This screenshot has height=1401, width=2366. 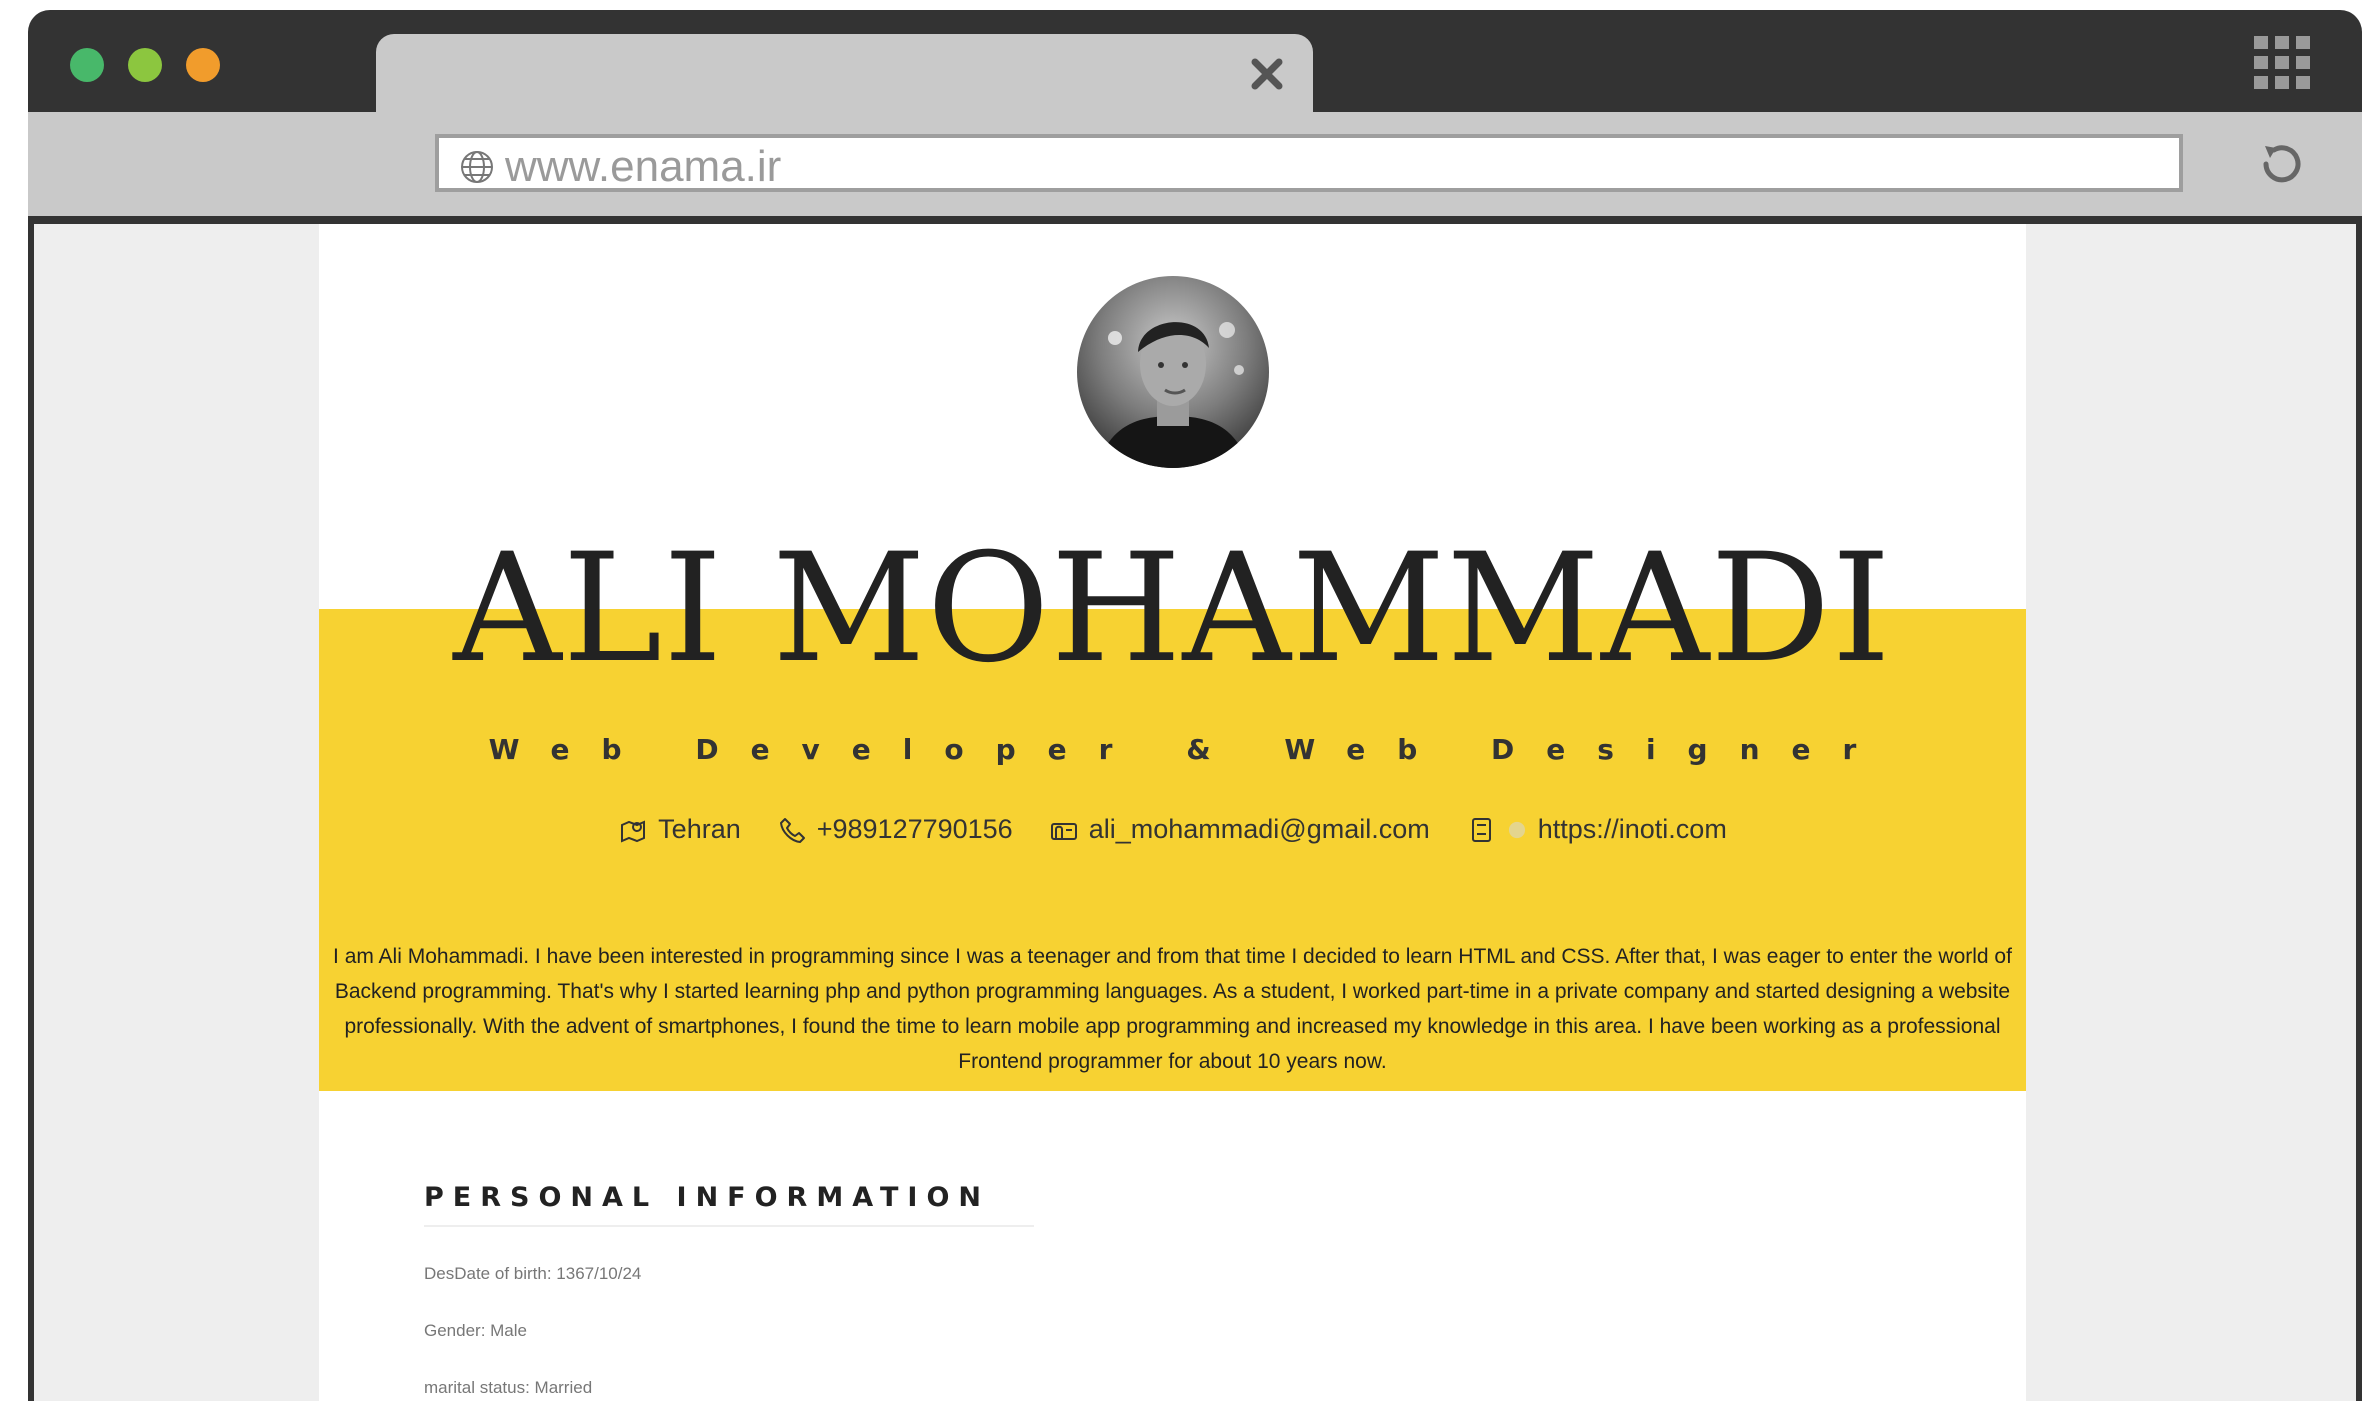 I want to click on birth-date-info: DesDate of birth: 1367/10/24, so click(x=533, y=1273).